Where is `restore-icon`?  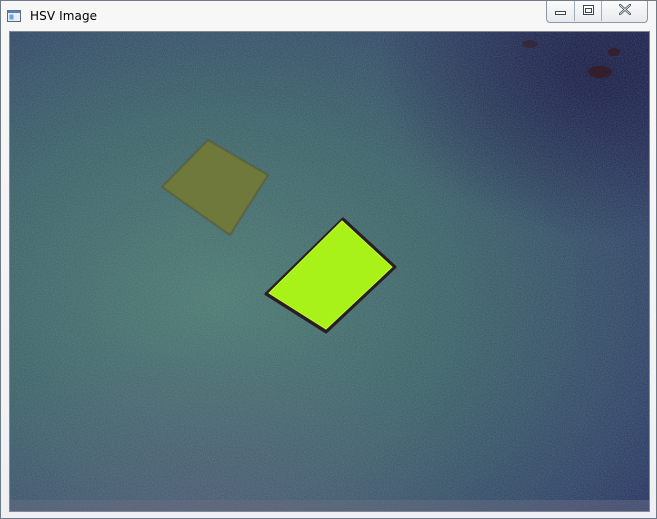
restore-icon is located at coordinates (588, 11).